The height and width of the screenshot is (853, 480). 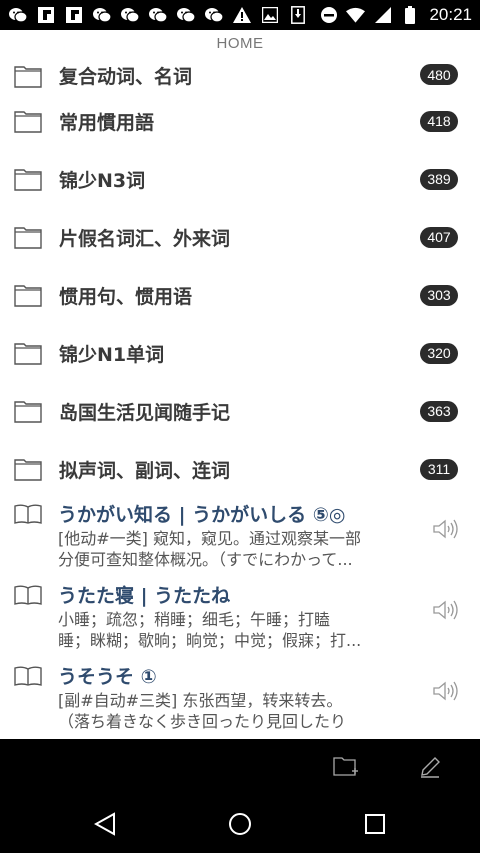 I want to click on back-button, so click(x=105, y=824).